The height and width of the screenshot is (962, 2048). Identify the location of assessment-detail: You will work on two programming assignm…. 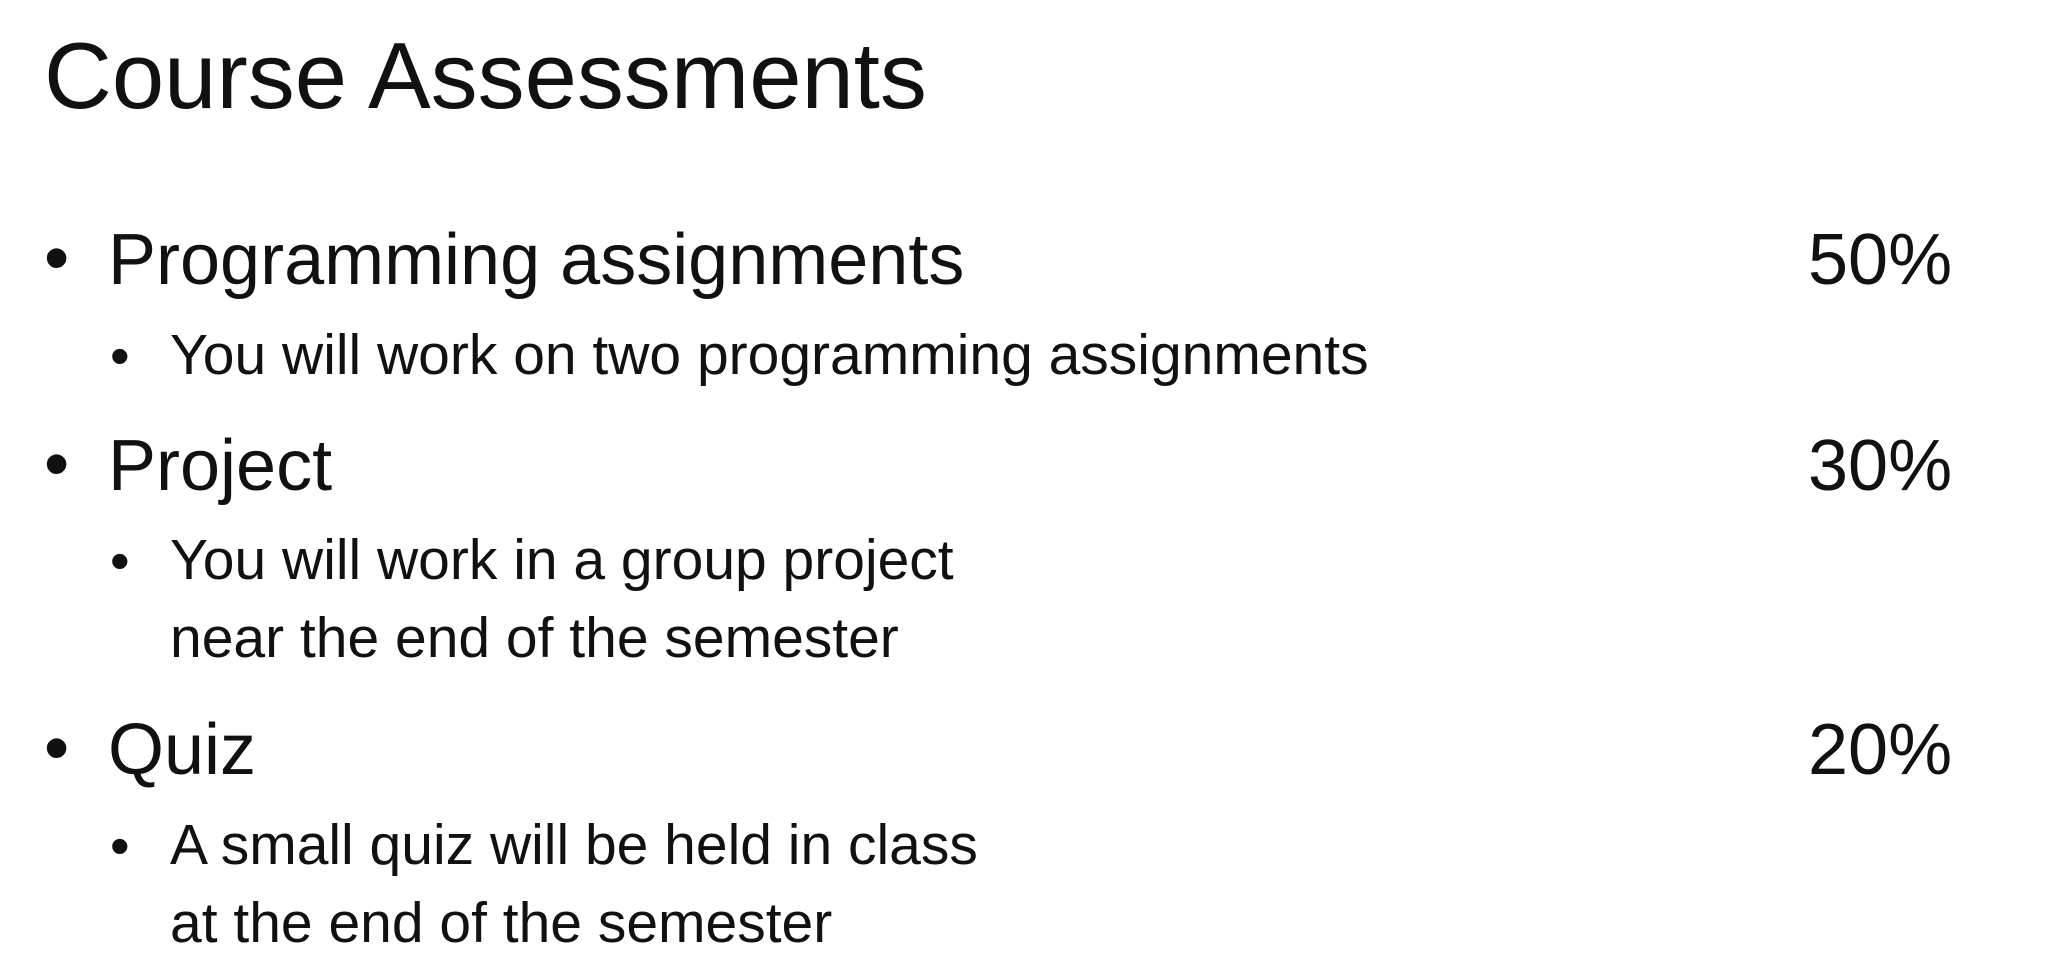
(769, 355).